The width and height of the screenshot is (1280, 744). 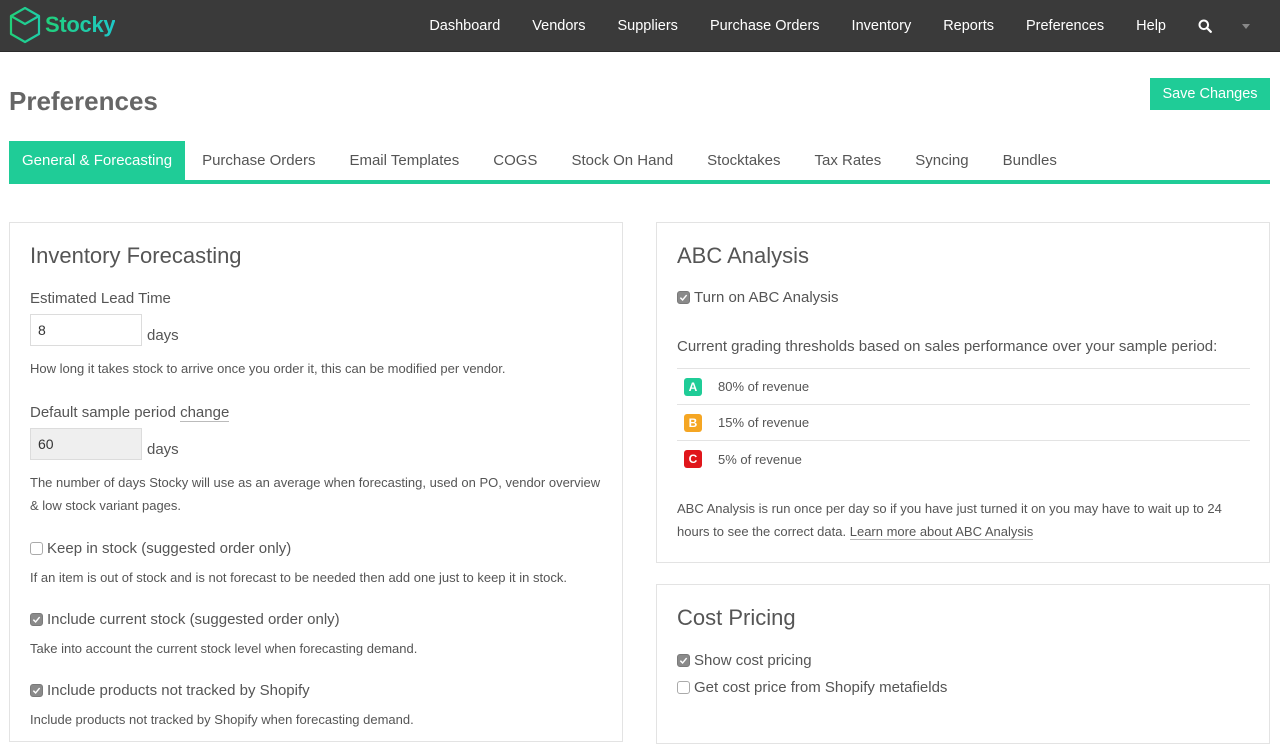 I want to click on tab-cogs: COGS, so click(x=515, y=160).